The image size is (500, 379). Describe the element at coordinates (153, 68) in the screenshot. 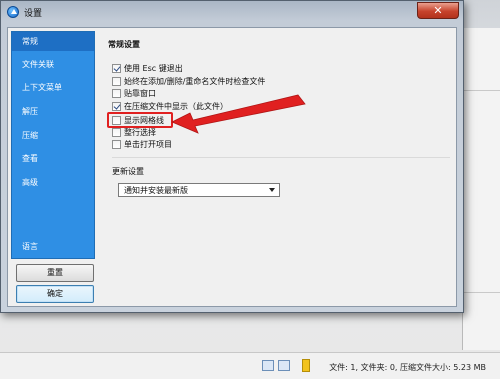

I see `option-label: 使用 Esc 键退出` at that location.